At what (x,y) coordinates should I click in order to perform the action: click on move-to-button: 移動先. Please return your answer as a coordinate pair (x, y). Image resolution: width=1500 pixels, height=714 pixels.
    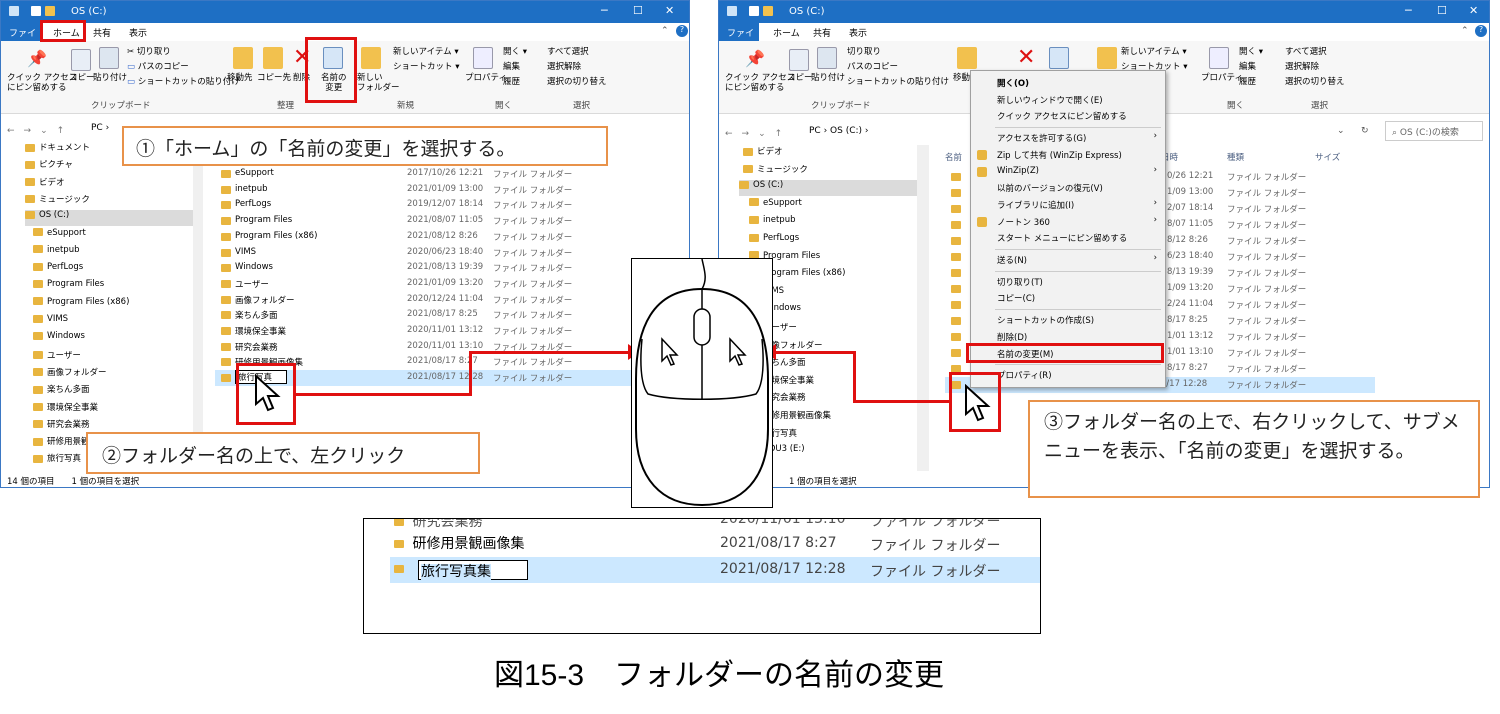
    Looking at the image, I should click on (240, 78).